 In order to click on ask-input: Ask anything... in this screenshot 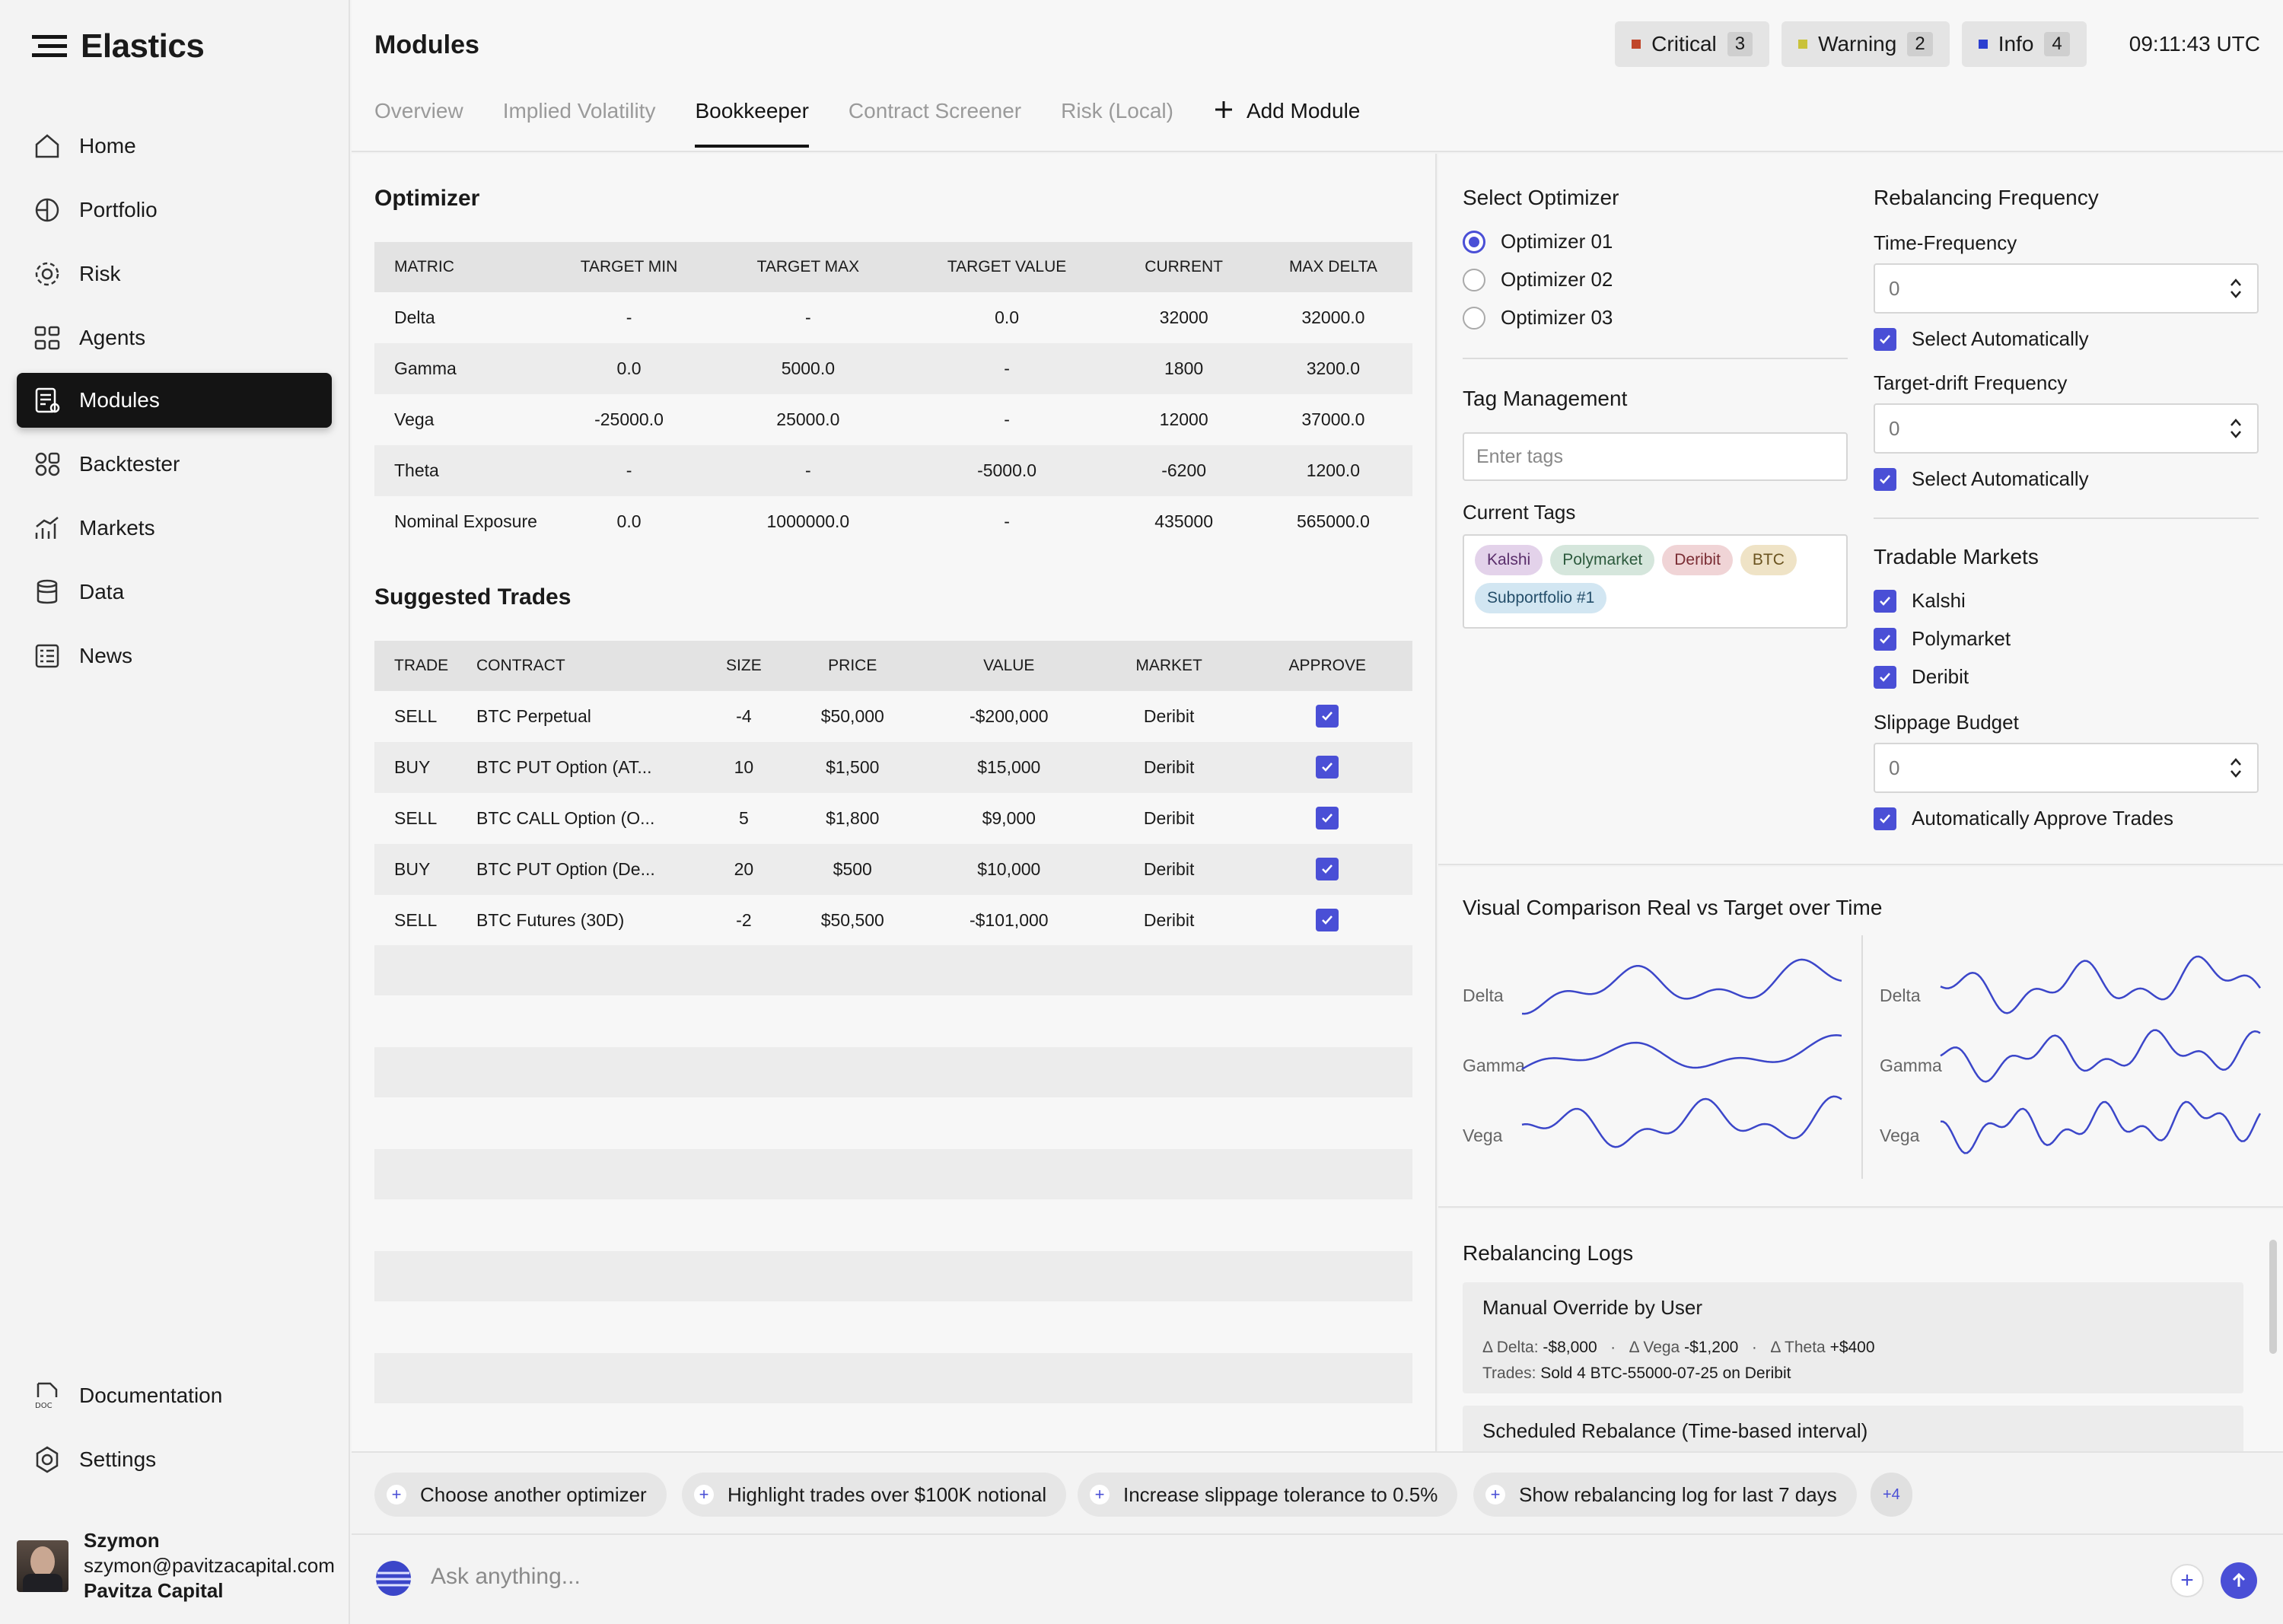, I will do `click(506, 1577)`.